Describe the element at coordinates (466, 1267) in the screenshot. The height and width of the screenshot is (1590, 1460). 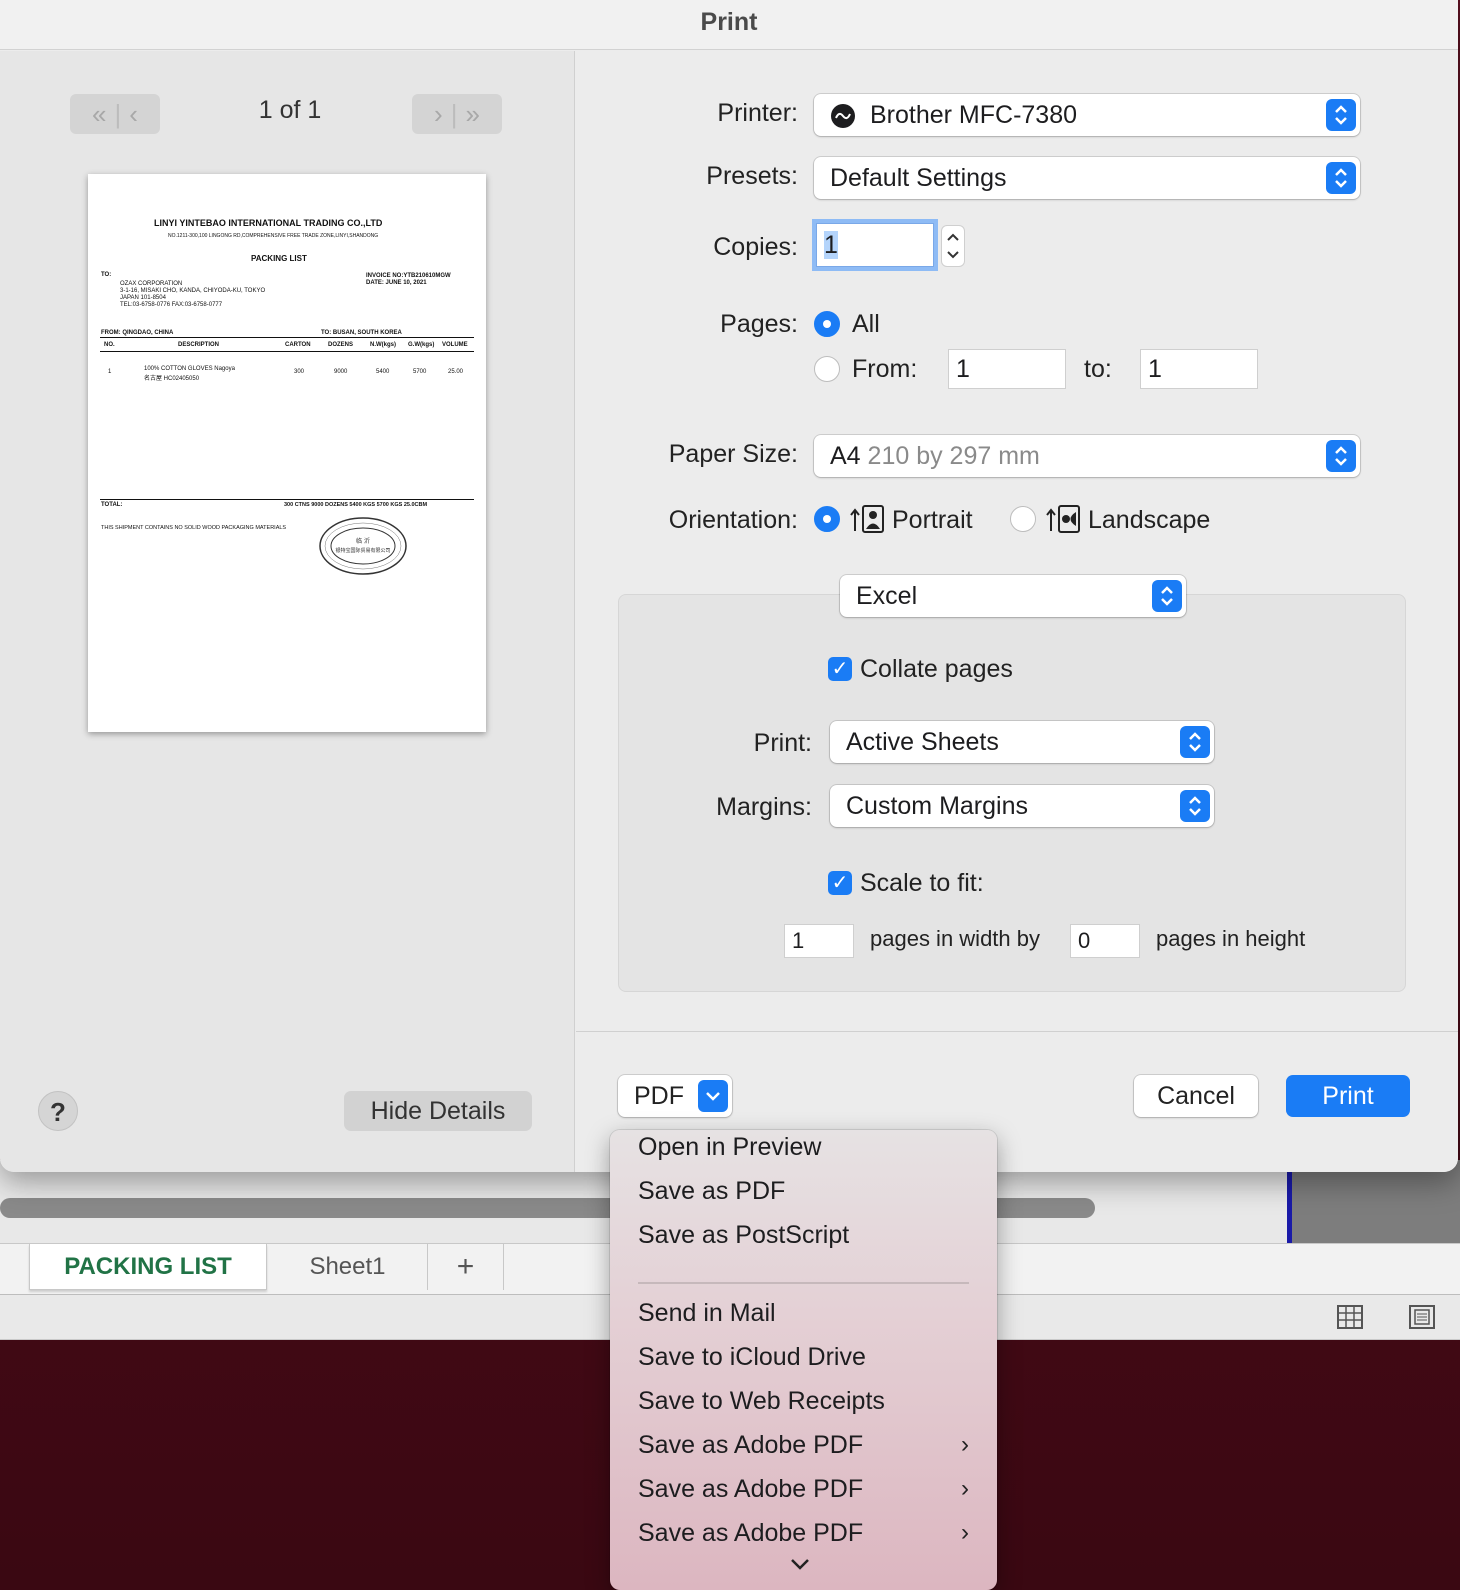
I see `add-sheet-button: +` at that location.